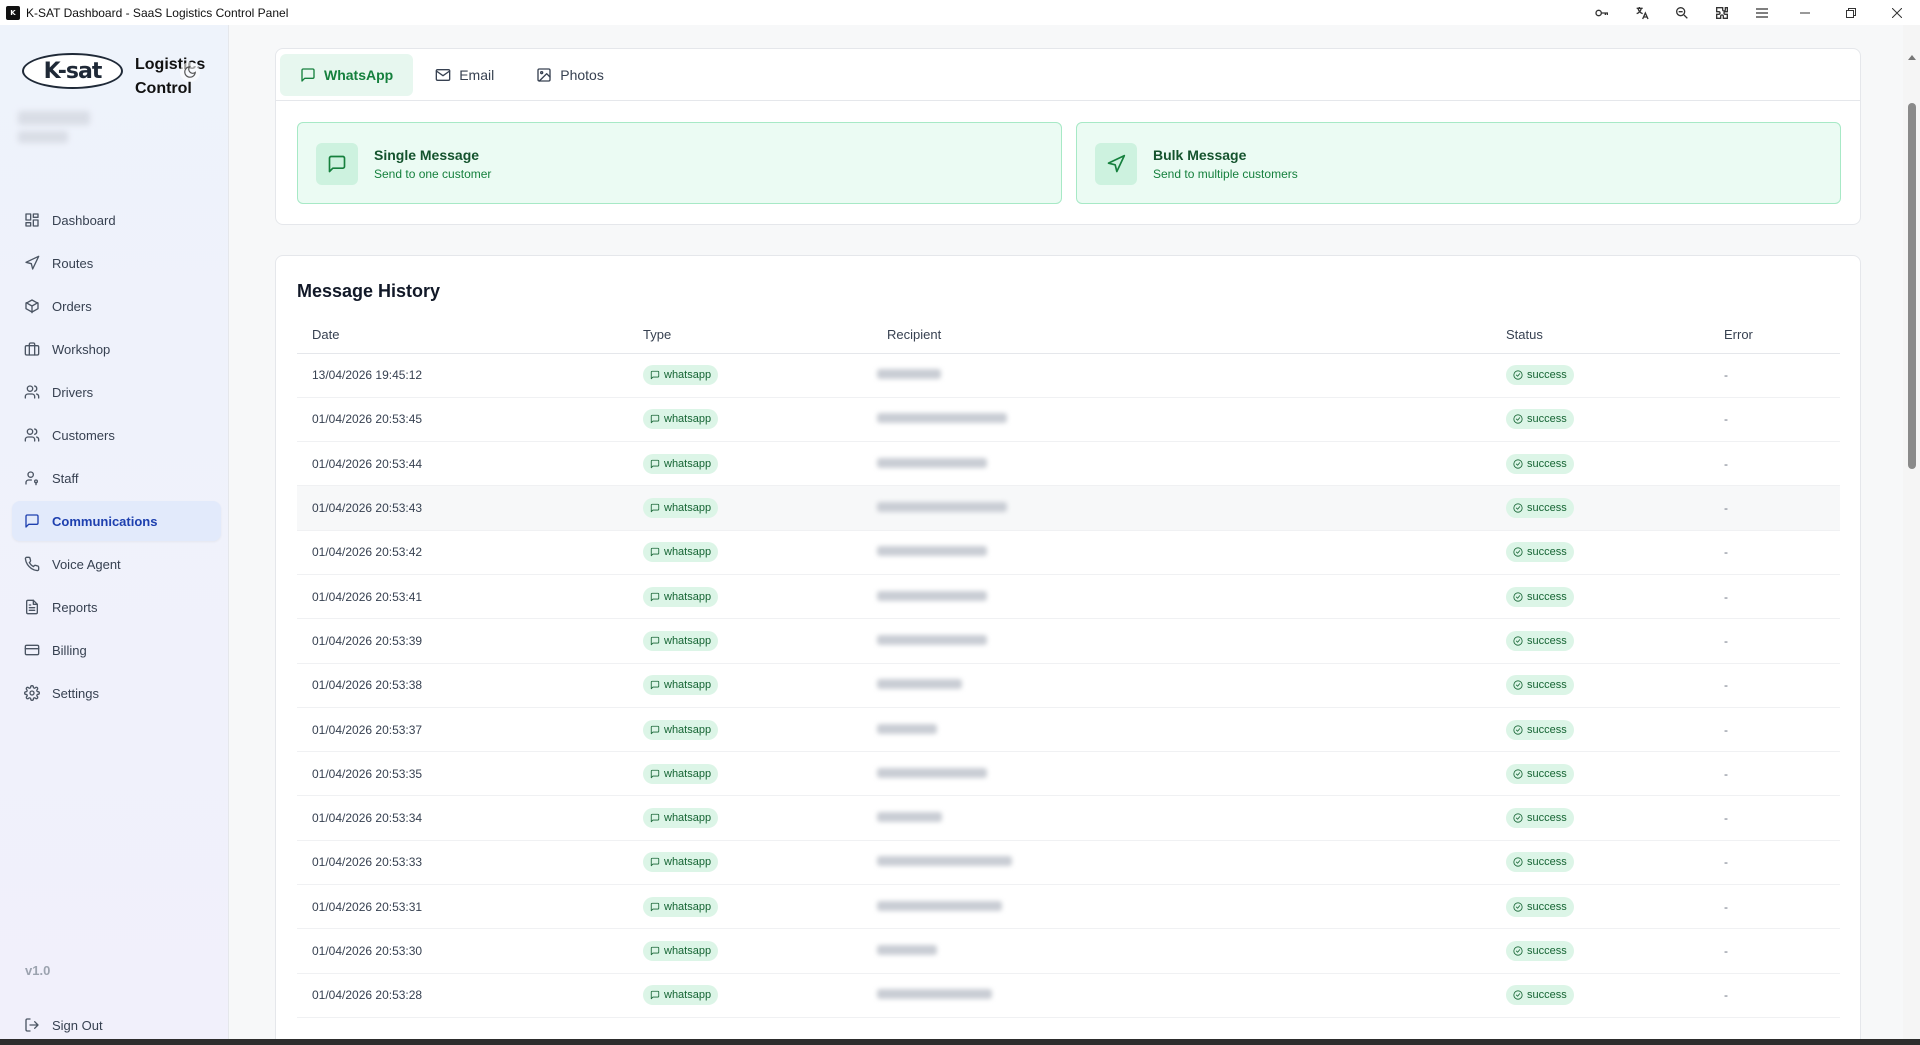 Image resolution: width=1920 pixels, height=1045 pixels. I want to click on minimize-icon, so click(1805, 12).